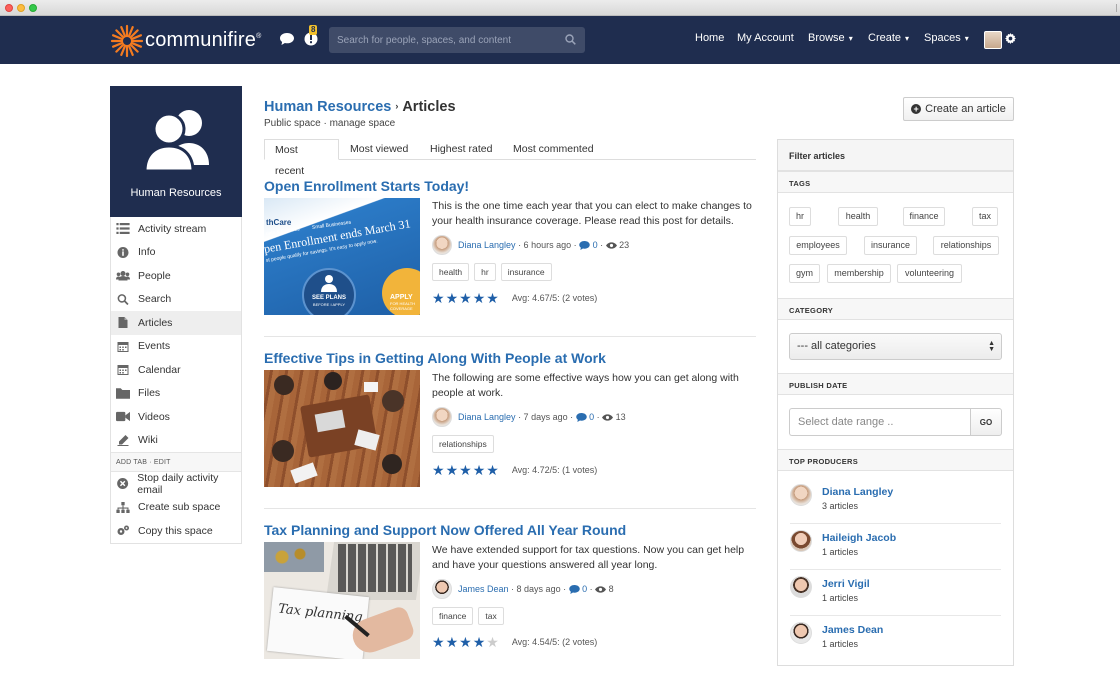  I want to click on tag-link: relationships, so click(463, 444).